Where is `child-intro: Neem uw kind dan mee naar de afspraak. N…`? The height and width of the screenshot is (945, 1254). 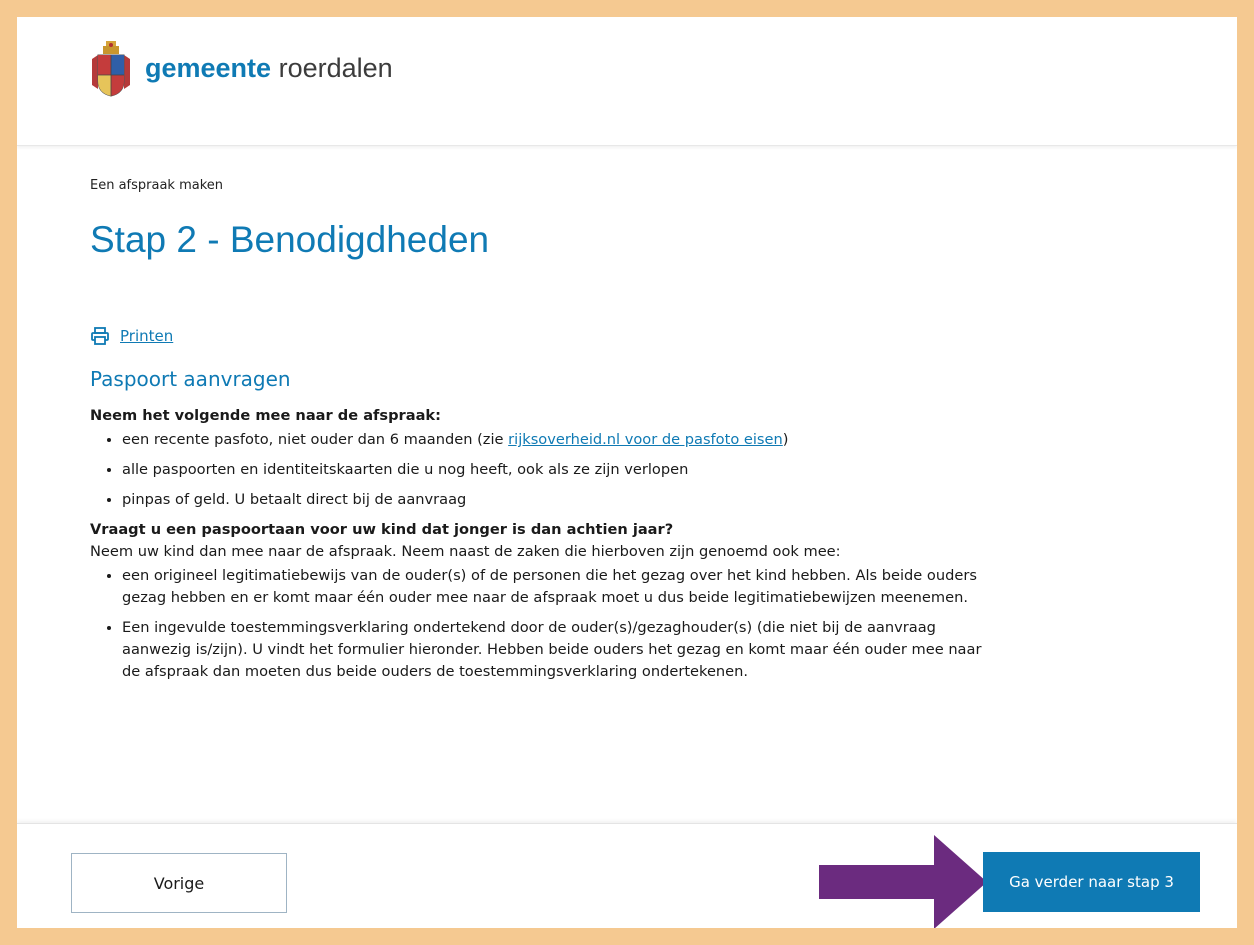 child-intro: Neem uw kind dan mee naar de afspraak. N… is located at coordinates (465, 551).